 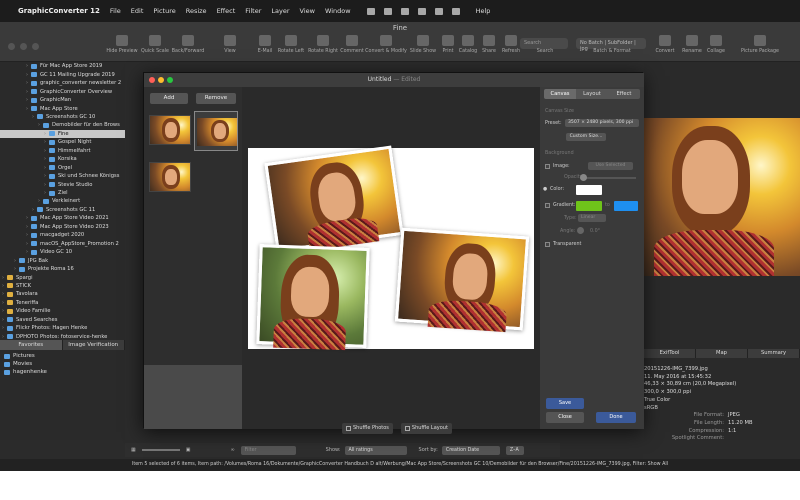 I want to click on tree-item: › macOS_AppStore_Promotion 2, so click(x=62, y=243).